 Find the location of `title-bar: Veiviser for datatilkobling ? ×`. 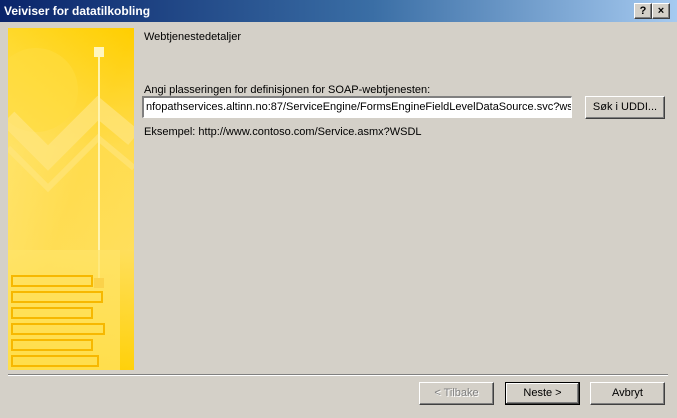

title-bar: Veiviser for datatilkobling ? × is located at coordinates (338, 11).